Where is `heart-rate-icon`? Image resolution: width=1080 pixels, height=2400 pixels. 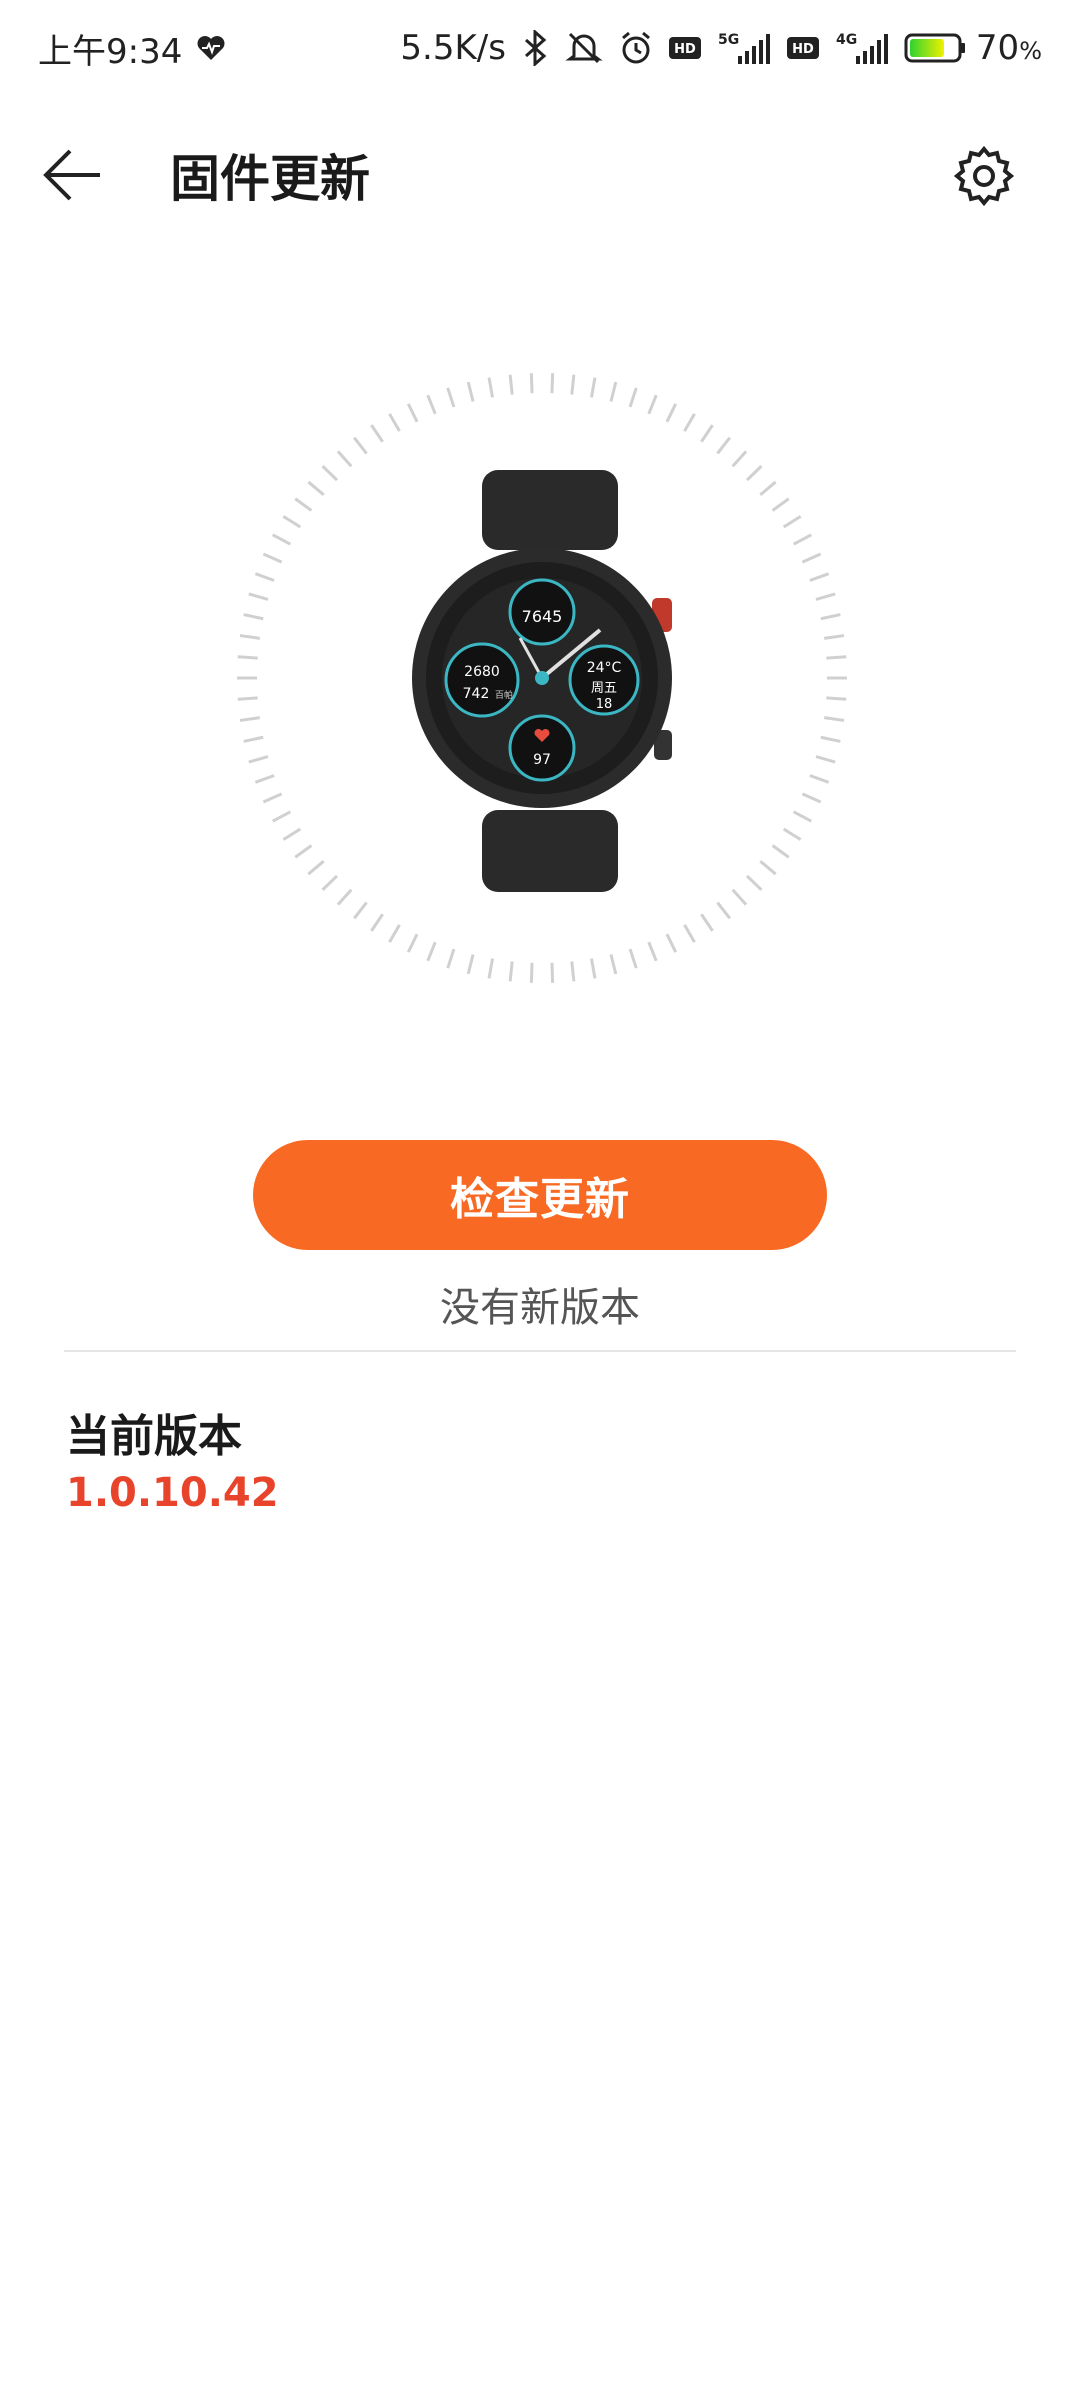
heart-rate-icon is located at coordinates (211, 48).